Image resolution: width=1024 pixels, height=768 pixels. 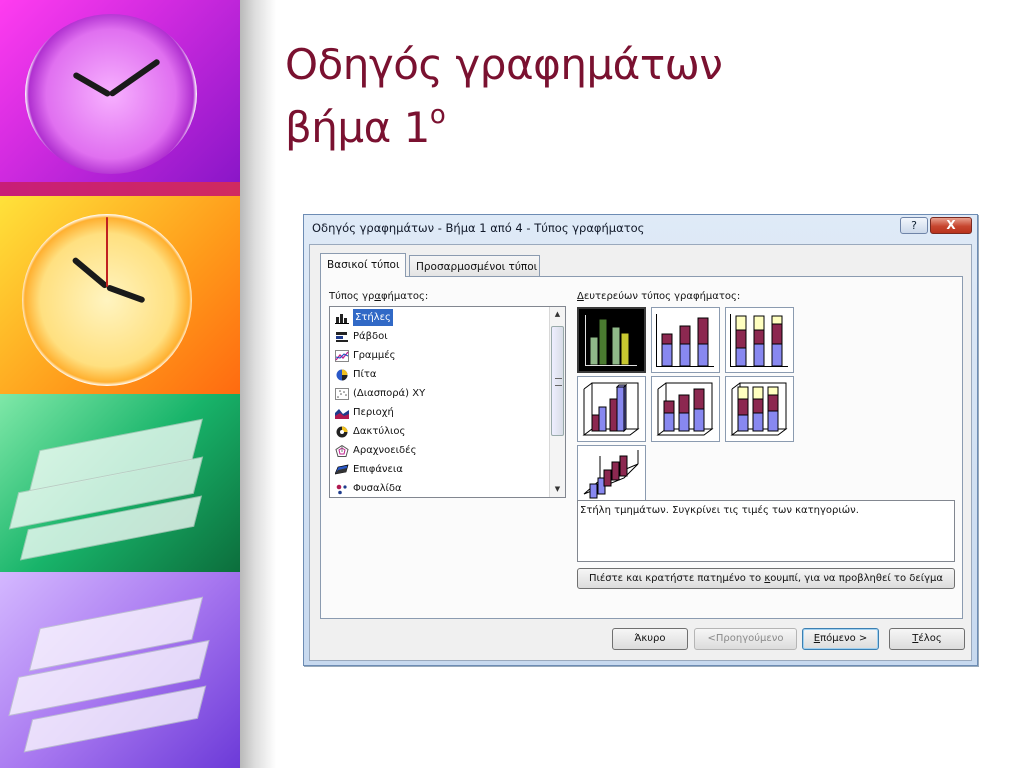 What do you see at coordinates (650, 639) in the screenshot?
I see `cancel-button: Άκυρο` at bounding box center [650, 639].